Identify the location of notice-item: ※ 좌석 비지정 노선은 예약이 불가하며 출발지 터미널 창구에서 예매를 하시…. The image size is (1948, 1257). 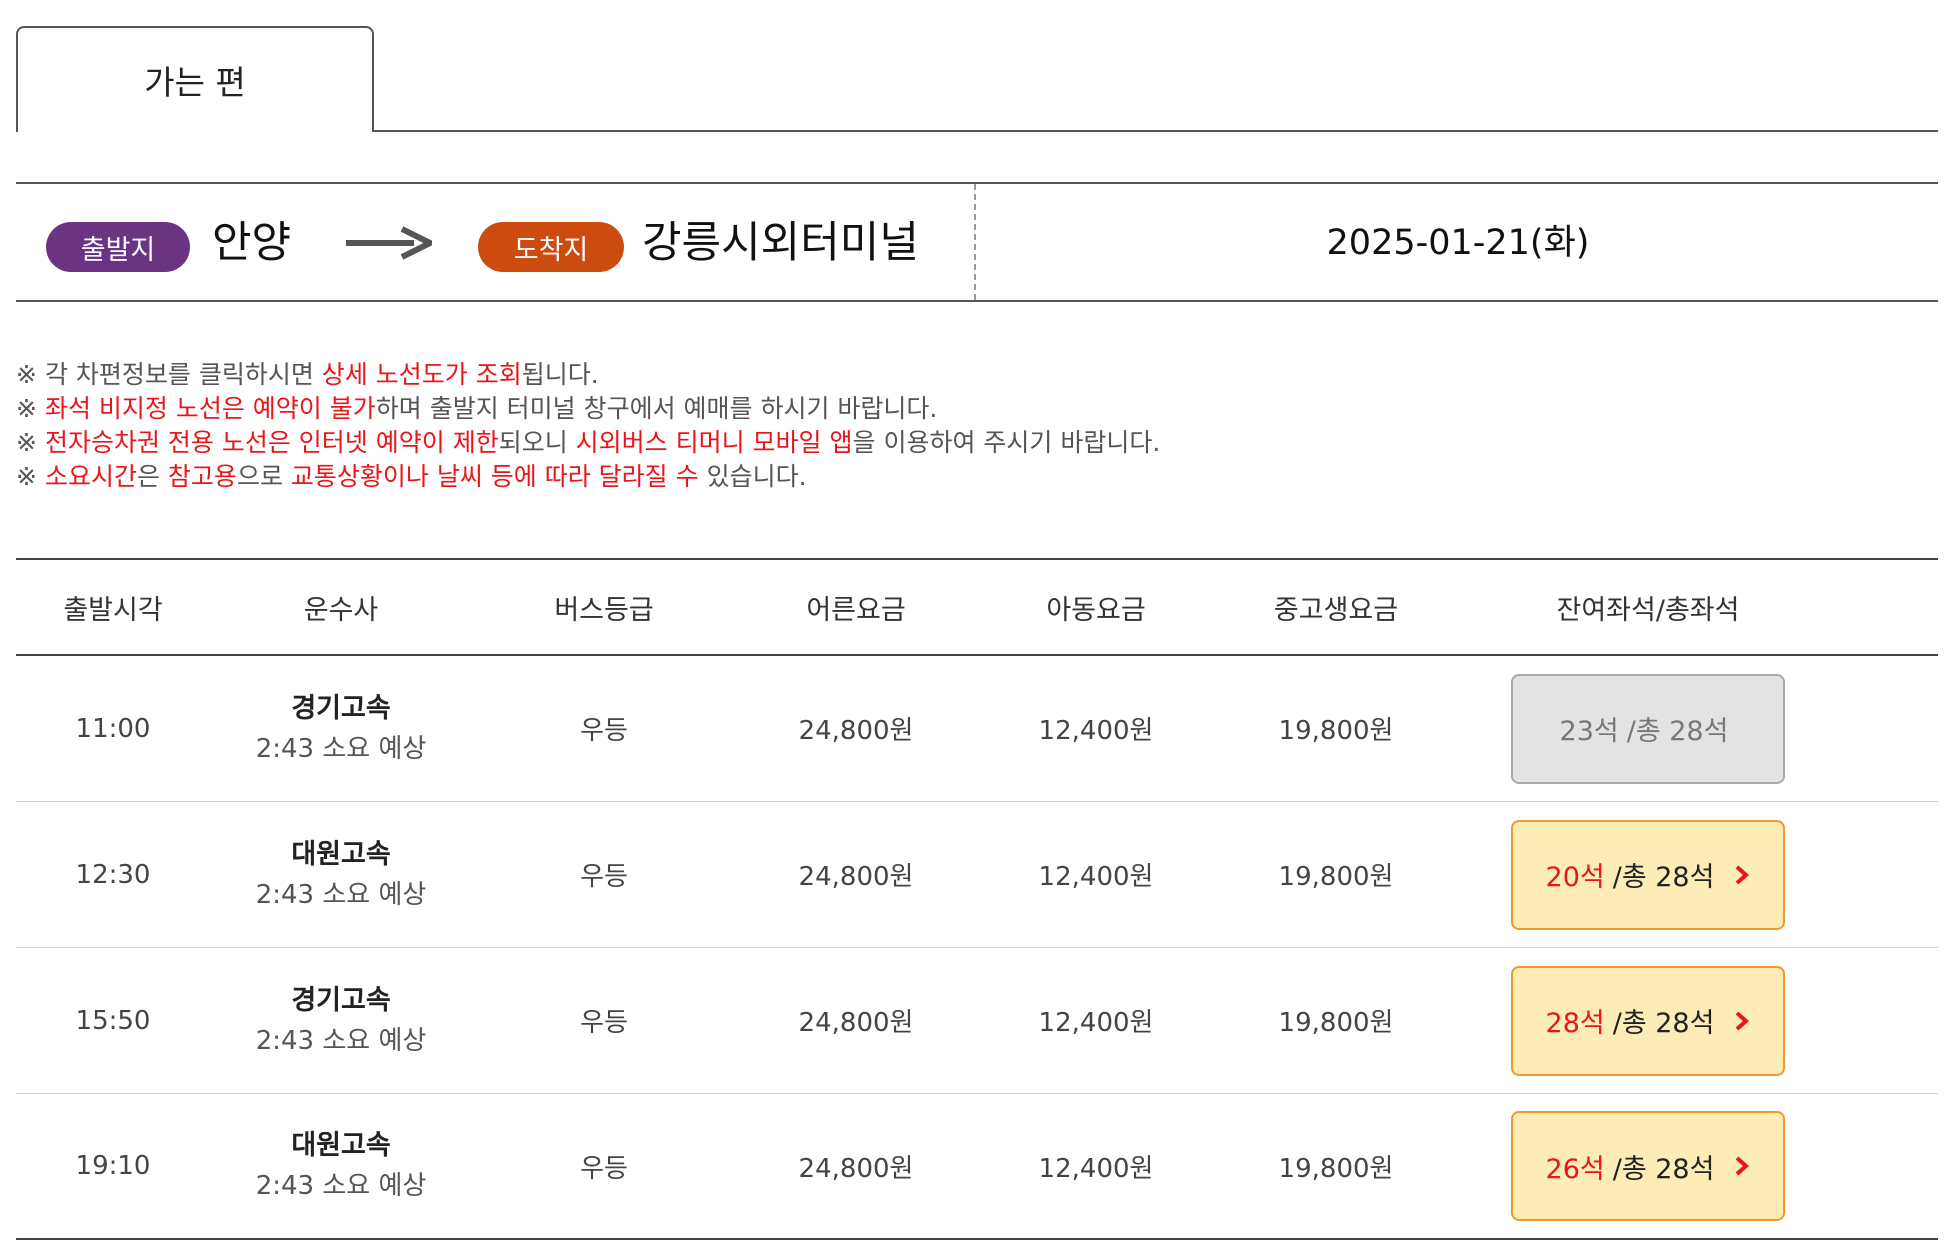
(966, 409).